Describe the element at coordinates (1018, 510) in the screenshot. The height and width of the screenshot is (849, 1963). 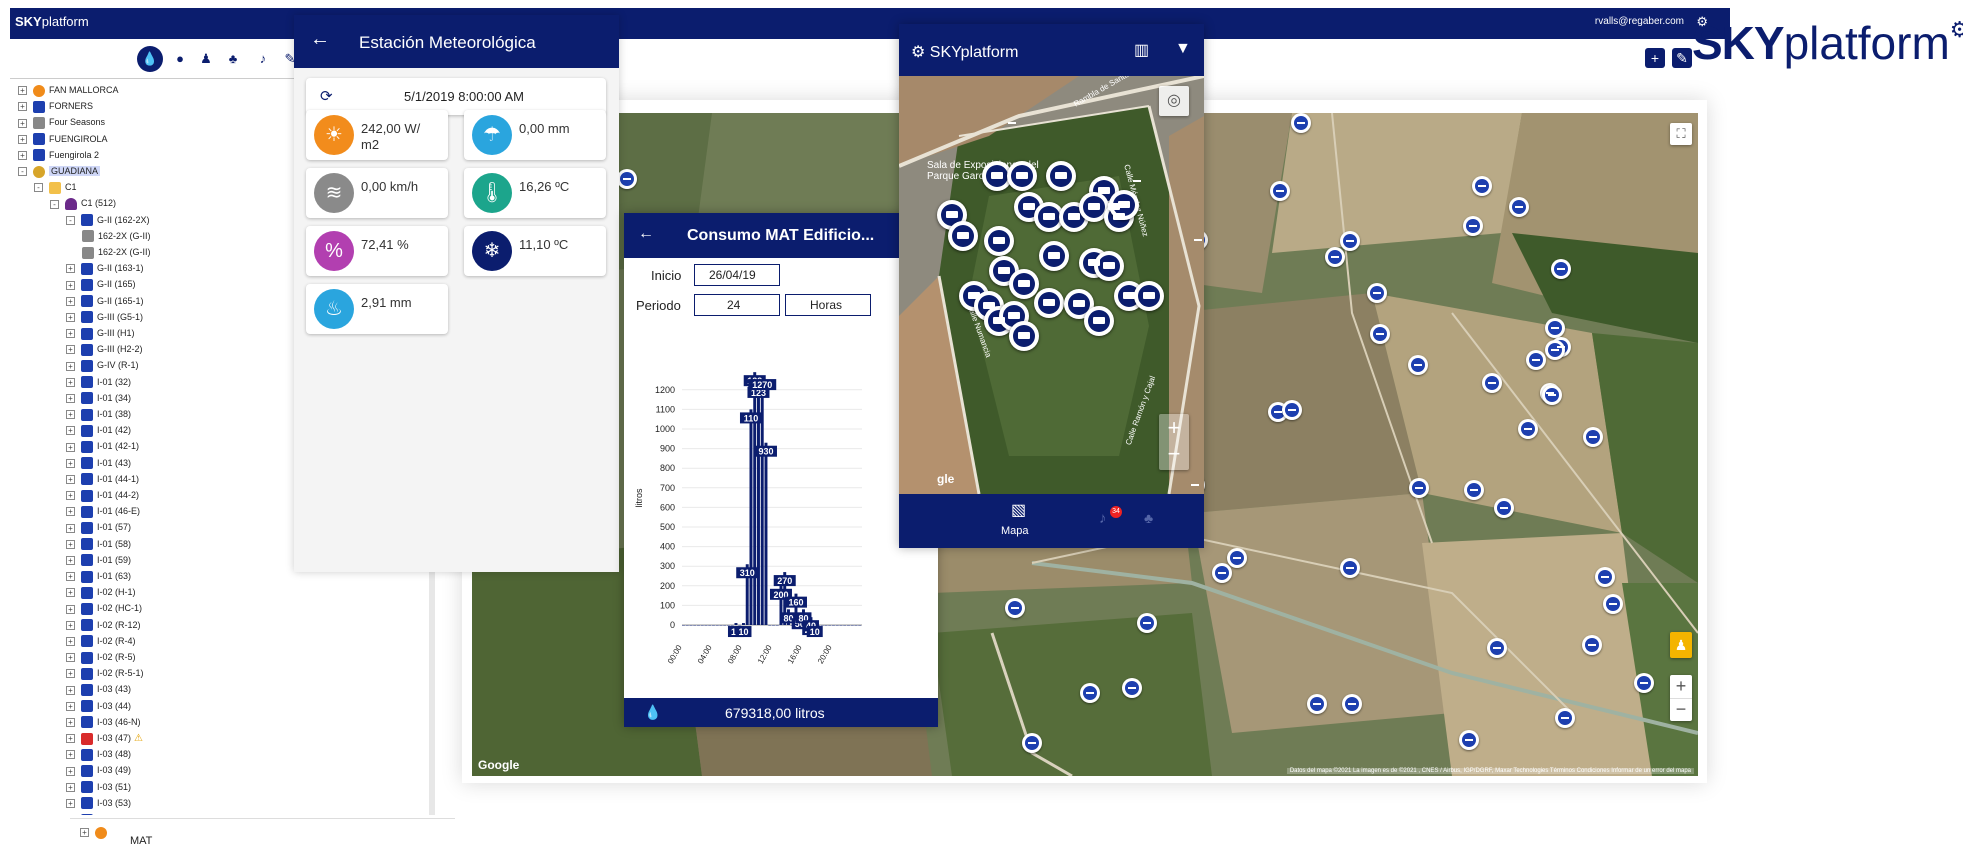
I see `map-nav-icon: ▧` at that location.